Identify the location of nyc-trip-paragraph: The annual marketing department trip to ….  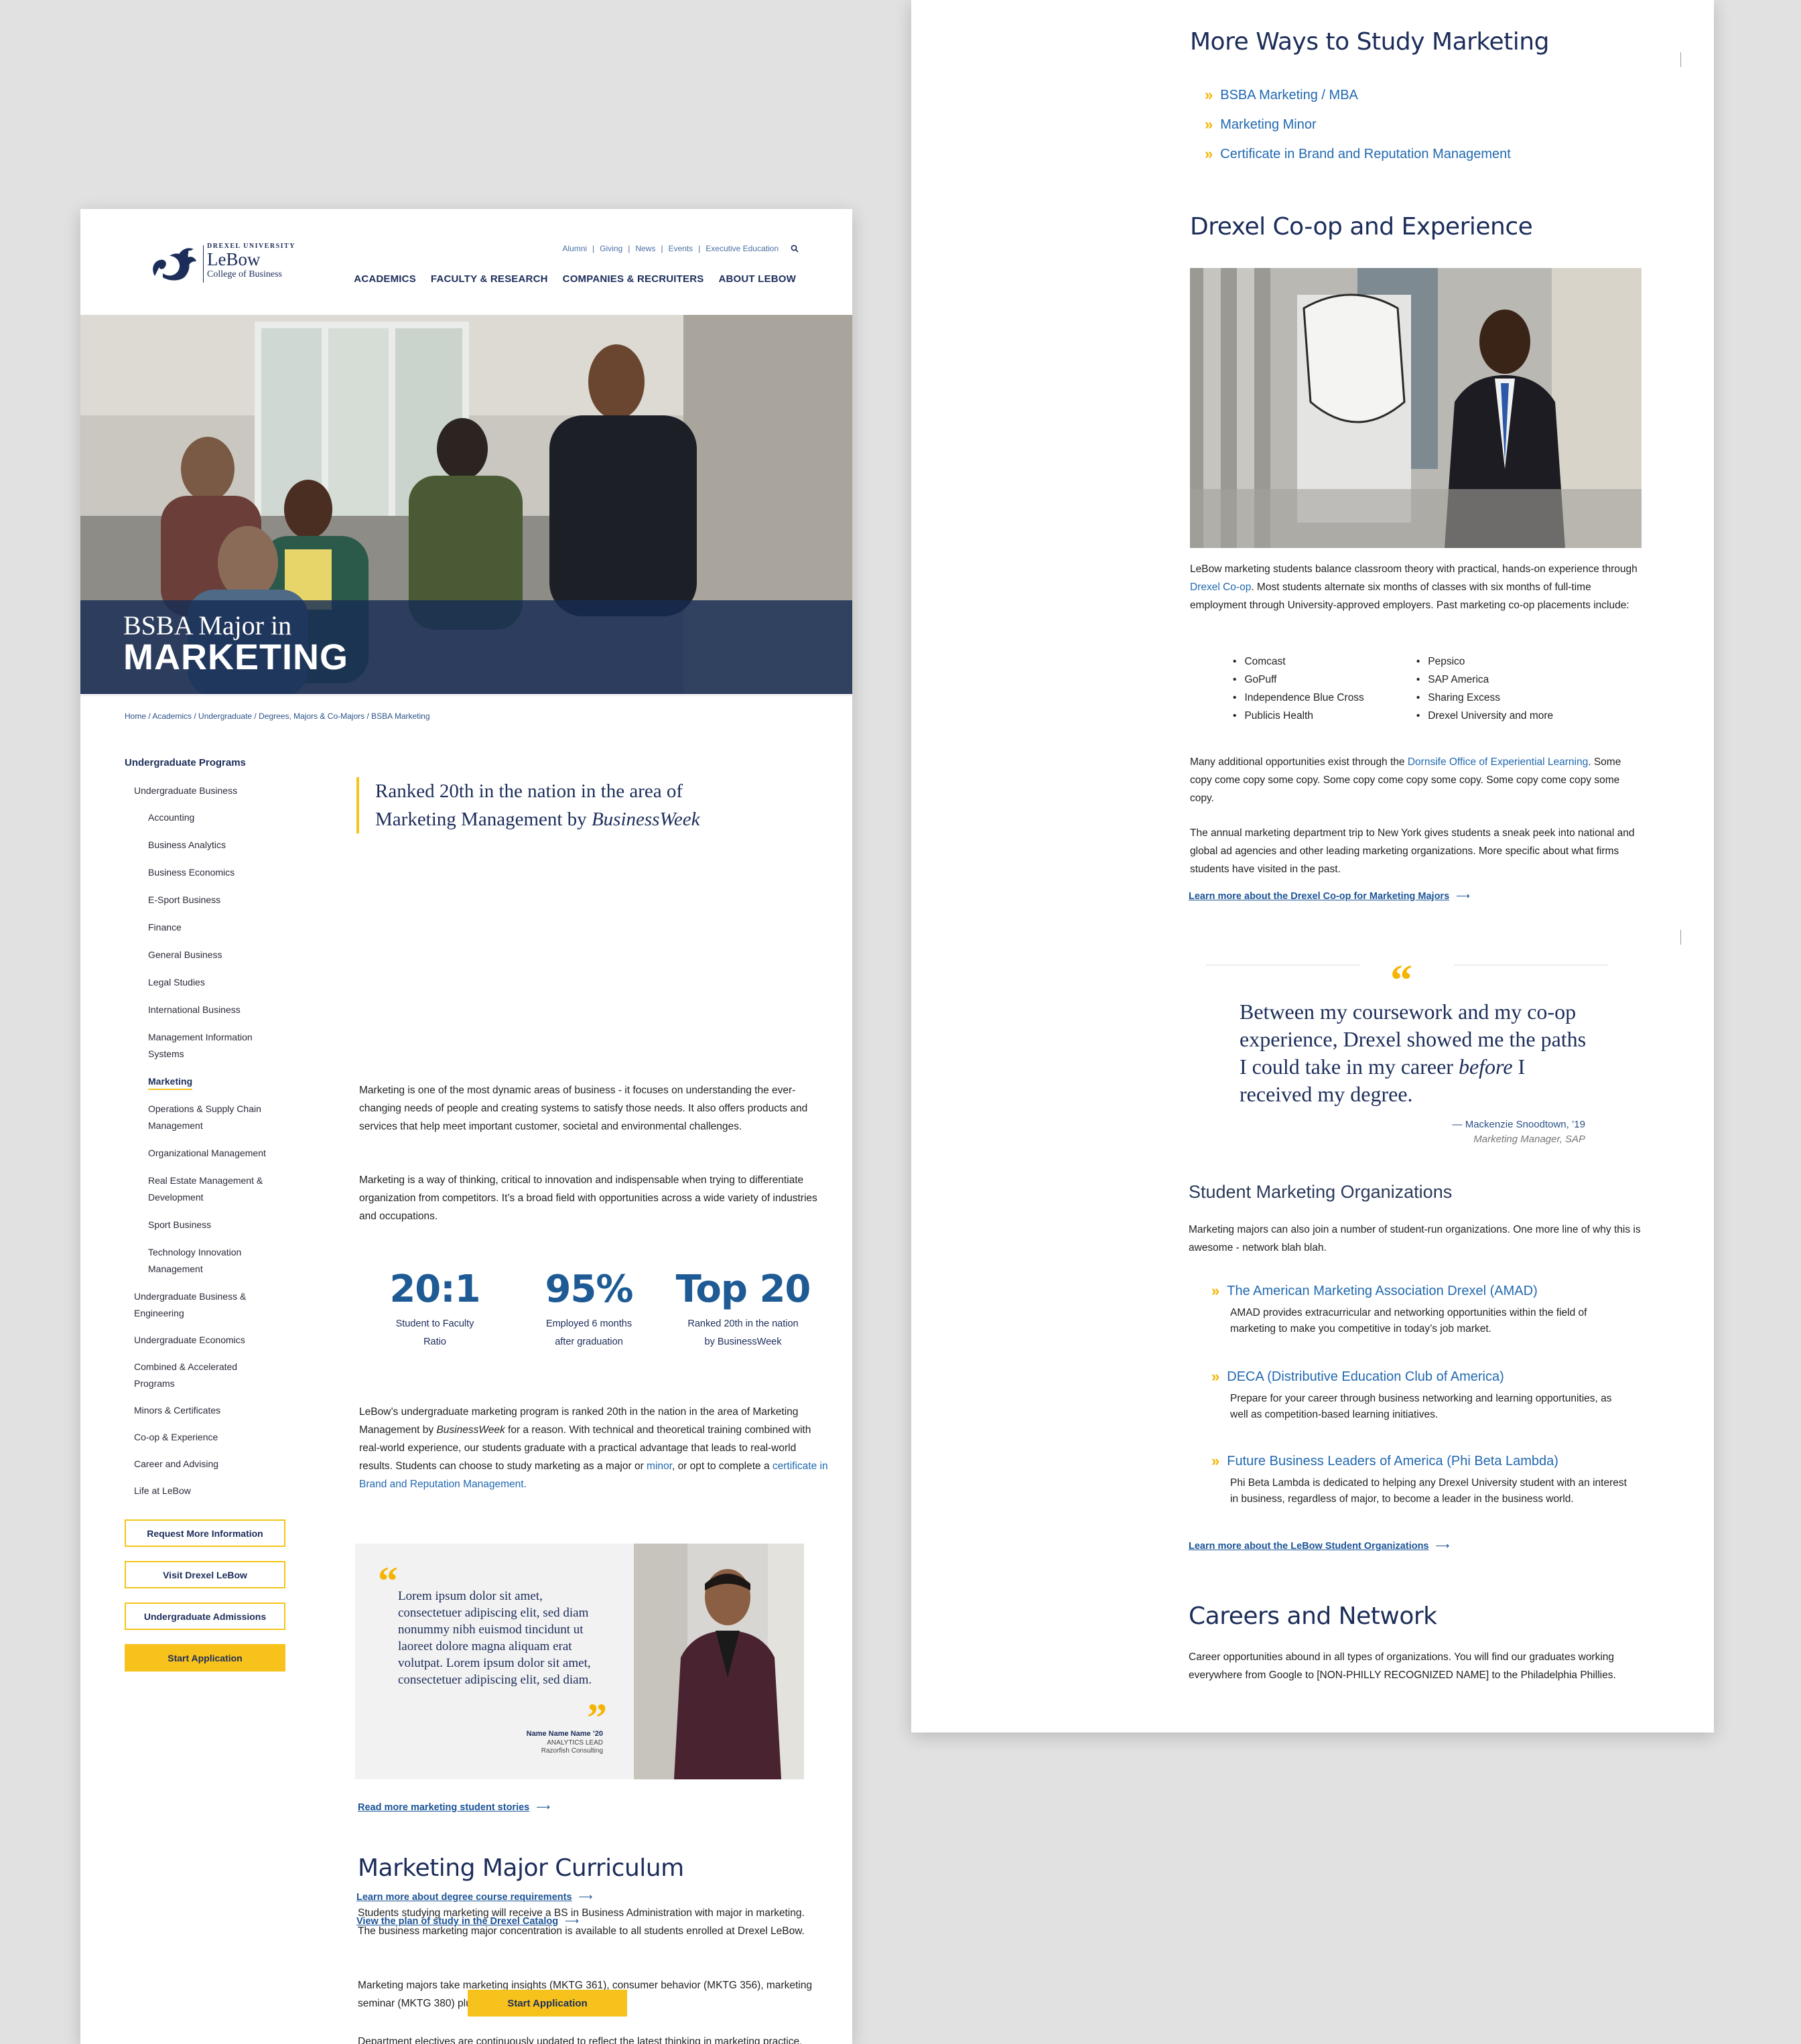
(1412, 851).